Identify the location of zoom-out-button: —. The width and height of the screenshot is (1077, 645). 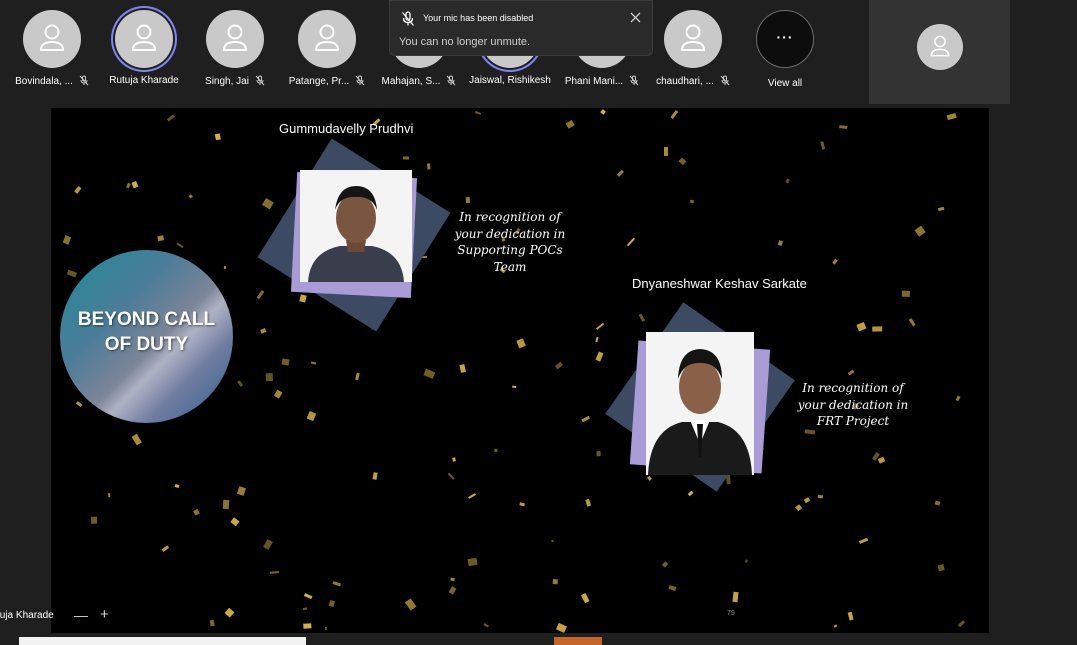
(81, 615).